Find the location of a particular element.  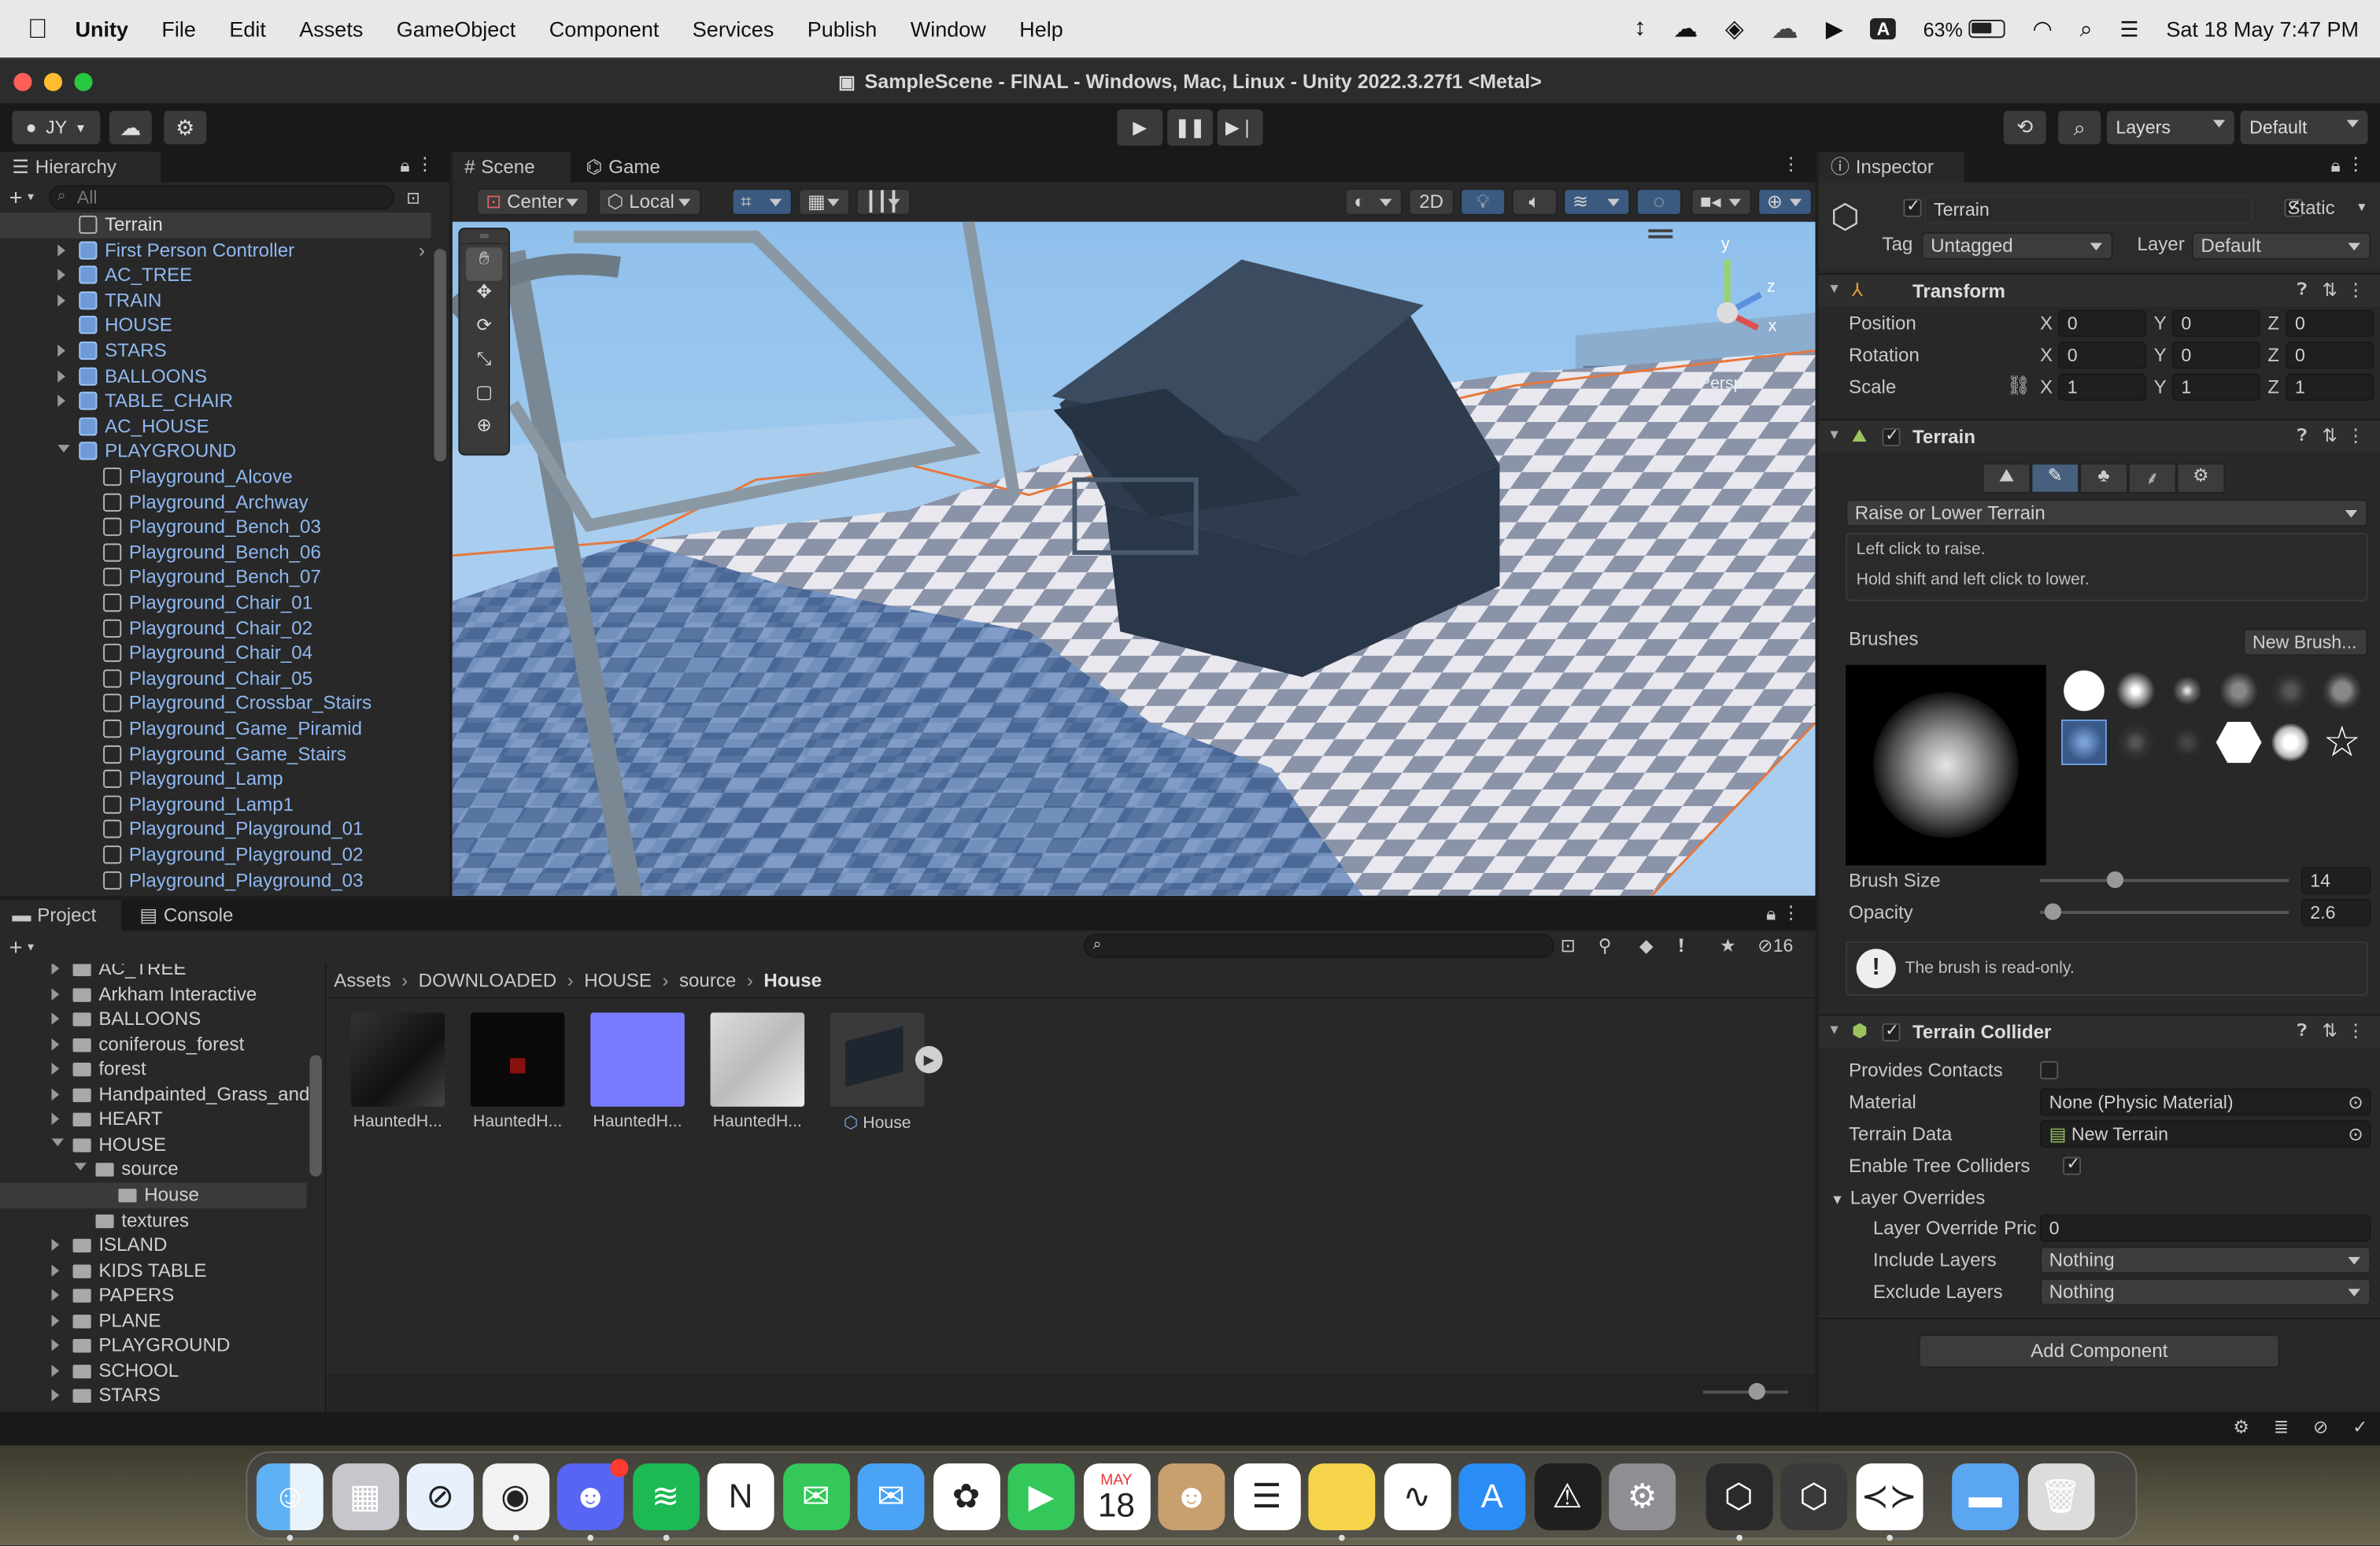

folder-scrollbar is located at coordinates (315, 1186).